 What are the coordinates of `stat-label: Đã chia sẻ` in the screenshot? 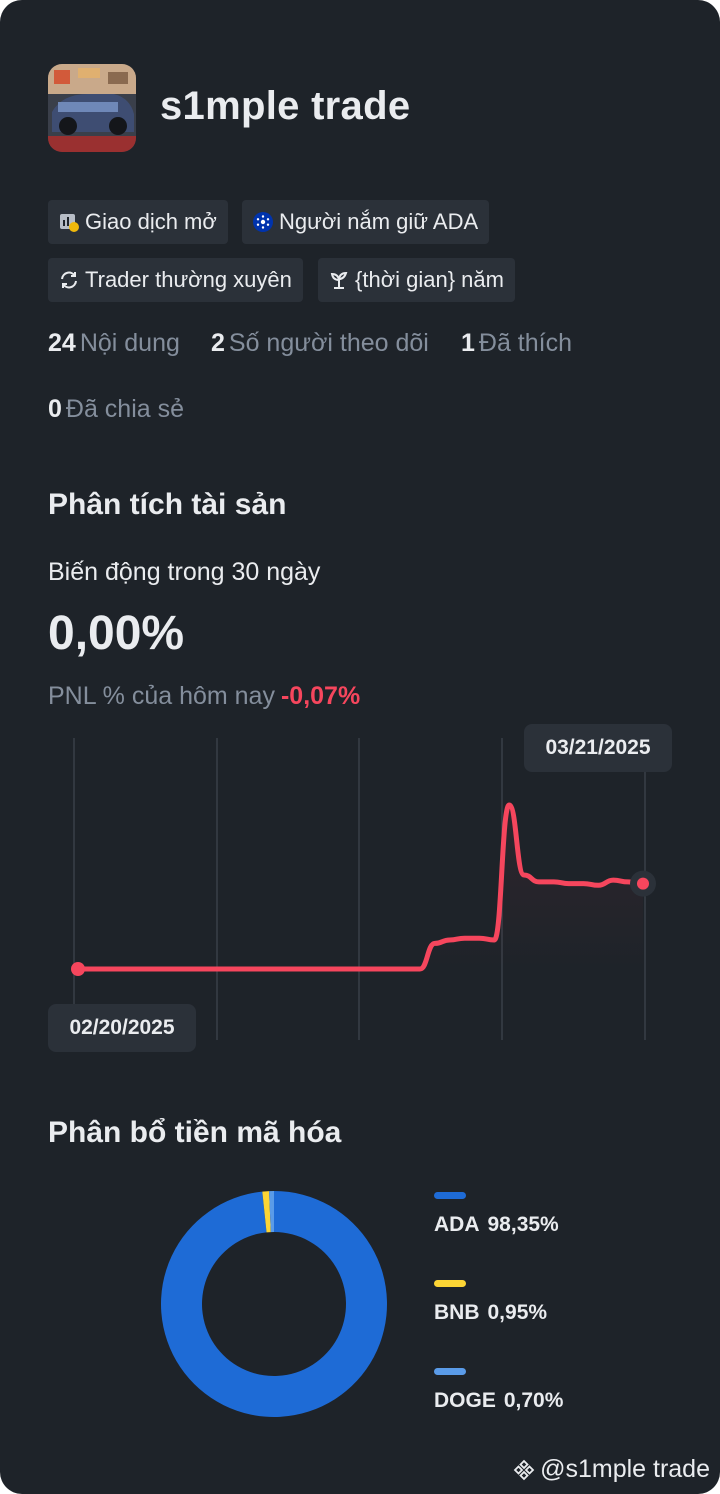 It's located at (125, 409).